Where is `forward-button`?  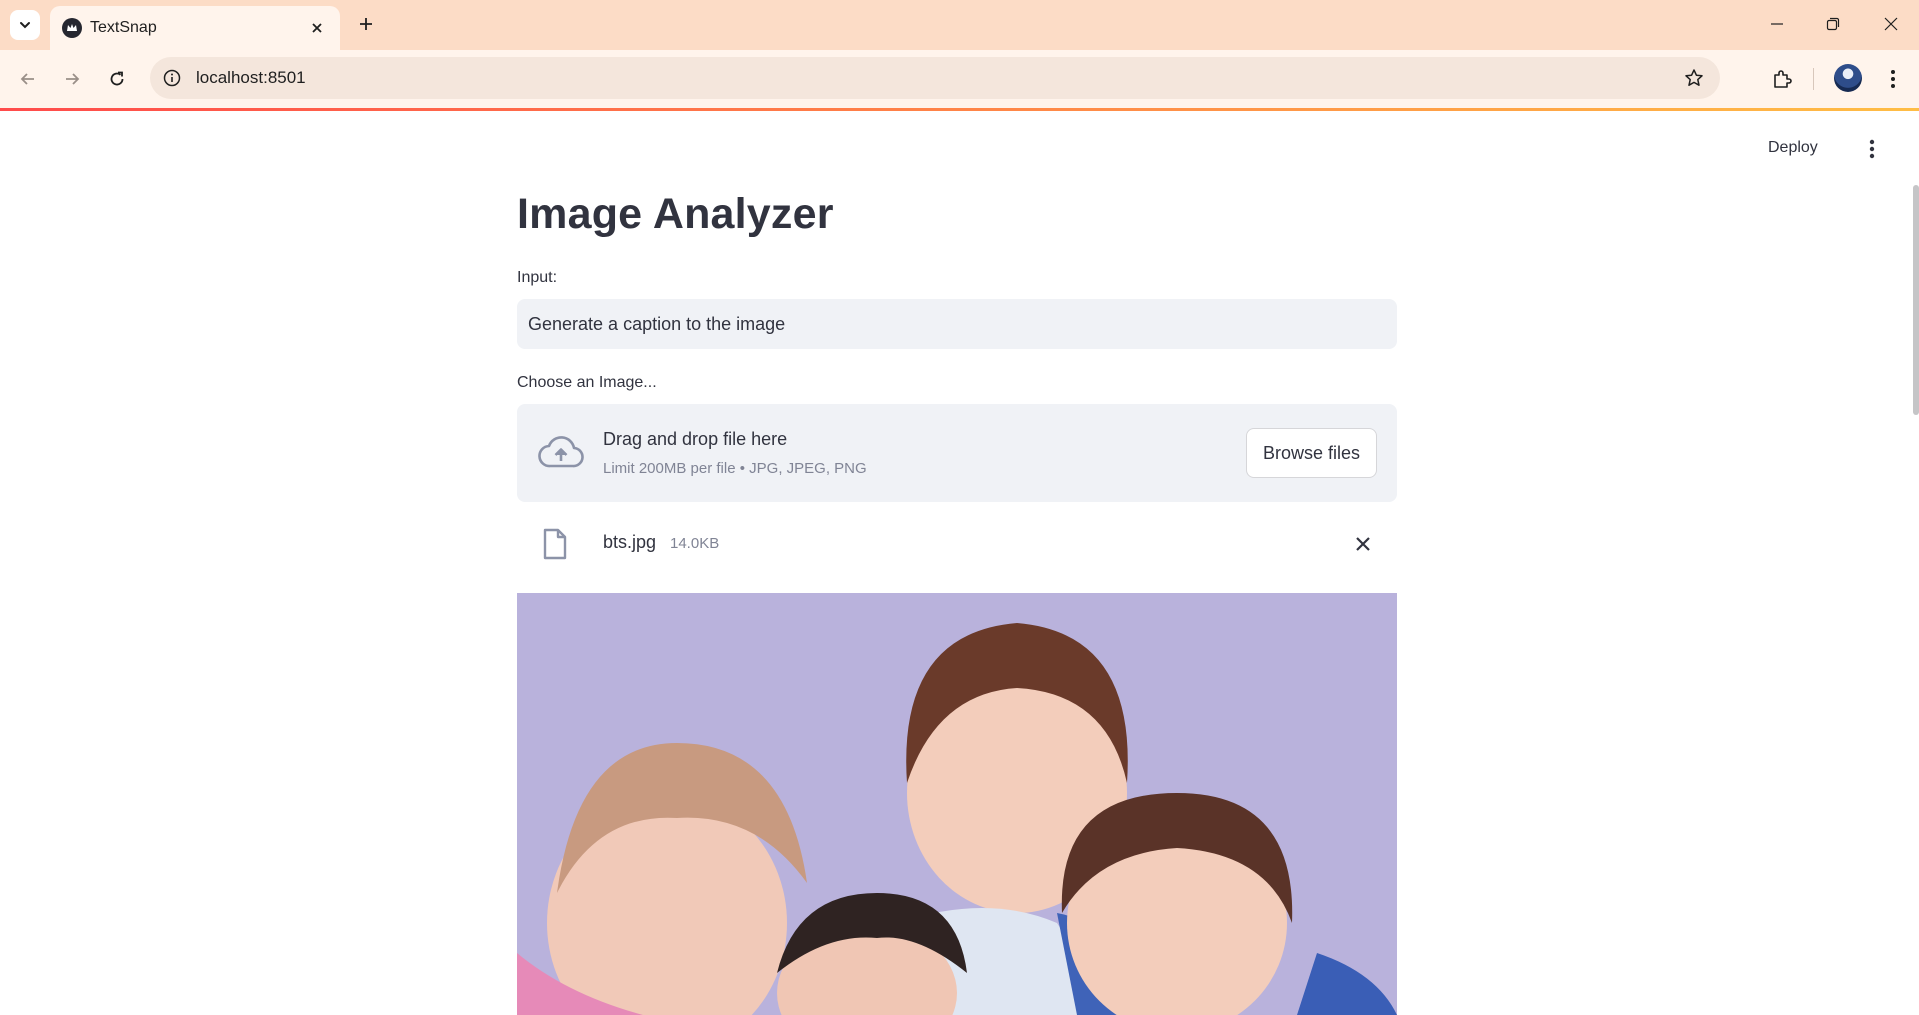 forward-button is located at coordinates (72, 79).